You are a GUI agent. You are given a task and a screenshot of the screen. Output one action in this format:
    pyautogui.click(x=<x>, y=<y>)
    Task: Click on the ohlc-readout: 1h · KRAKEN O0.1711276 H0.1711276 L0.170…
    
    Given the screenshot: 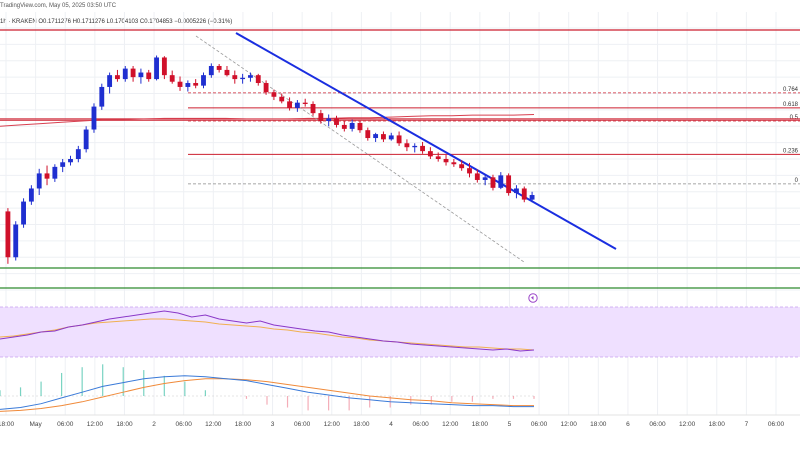 What is the action you would take?
    pyautogui.click(x=116, y=22)
    